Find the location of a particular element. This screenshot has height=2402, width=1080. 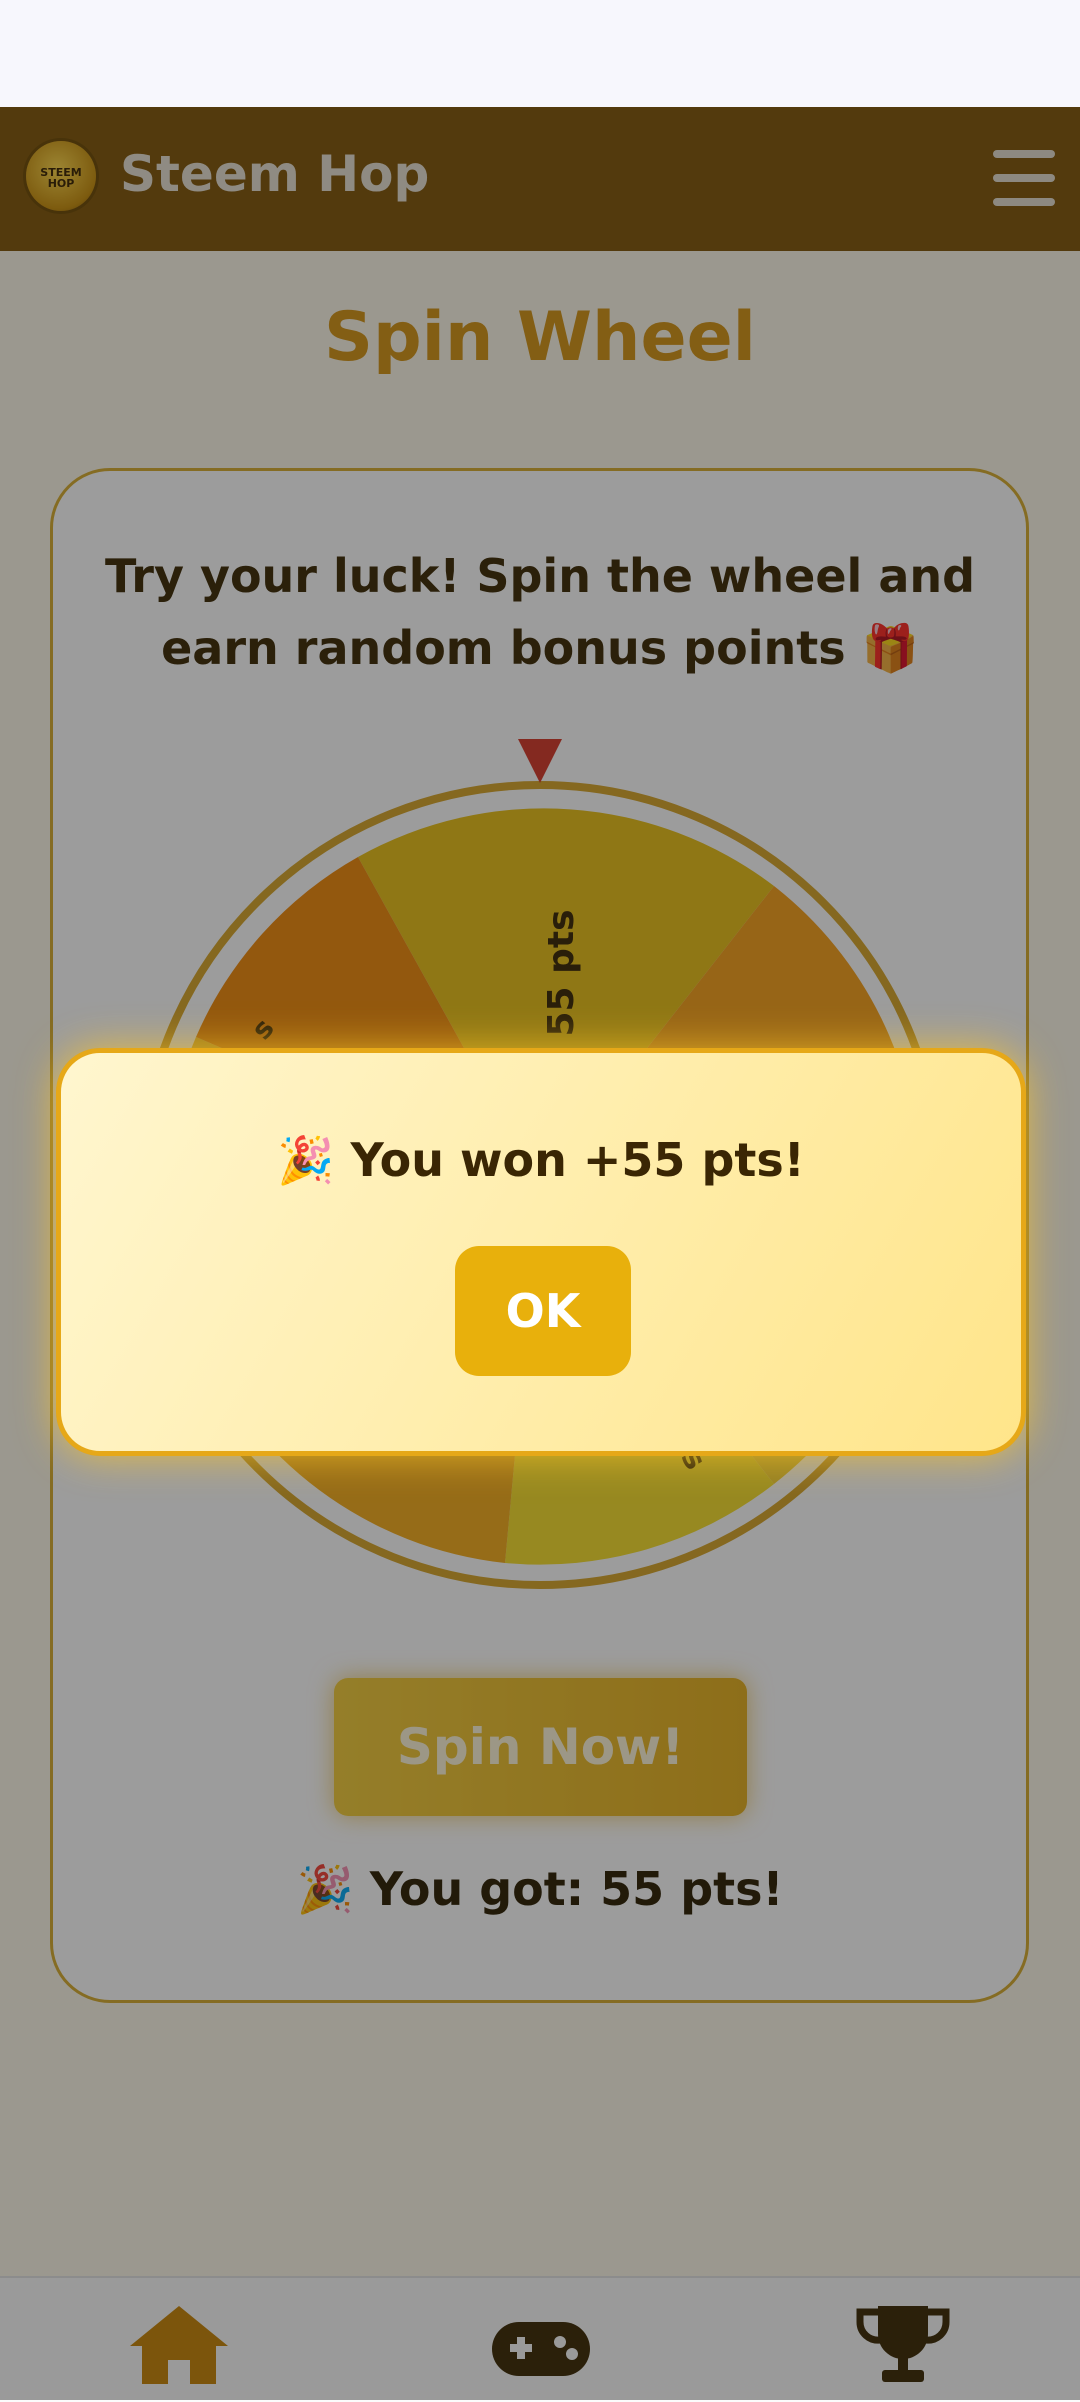

ok-button: OK is located at coordinates (543, 1311).